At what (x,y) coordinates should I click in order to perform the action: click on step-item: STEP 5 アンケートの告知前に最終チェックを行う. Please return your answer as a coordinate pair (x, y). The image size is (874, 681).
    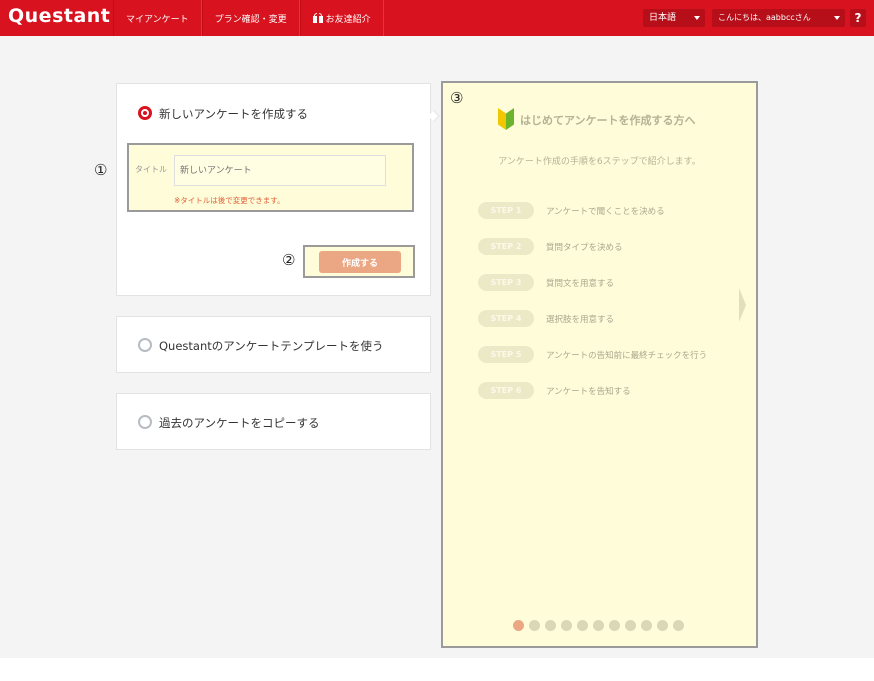
    Looking at the image, I should click on (592, 354).